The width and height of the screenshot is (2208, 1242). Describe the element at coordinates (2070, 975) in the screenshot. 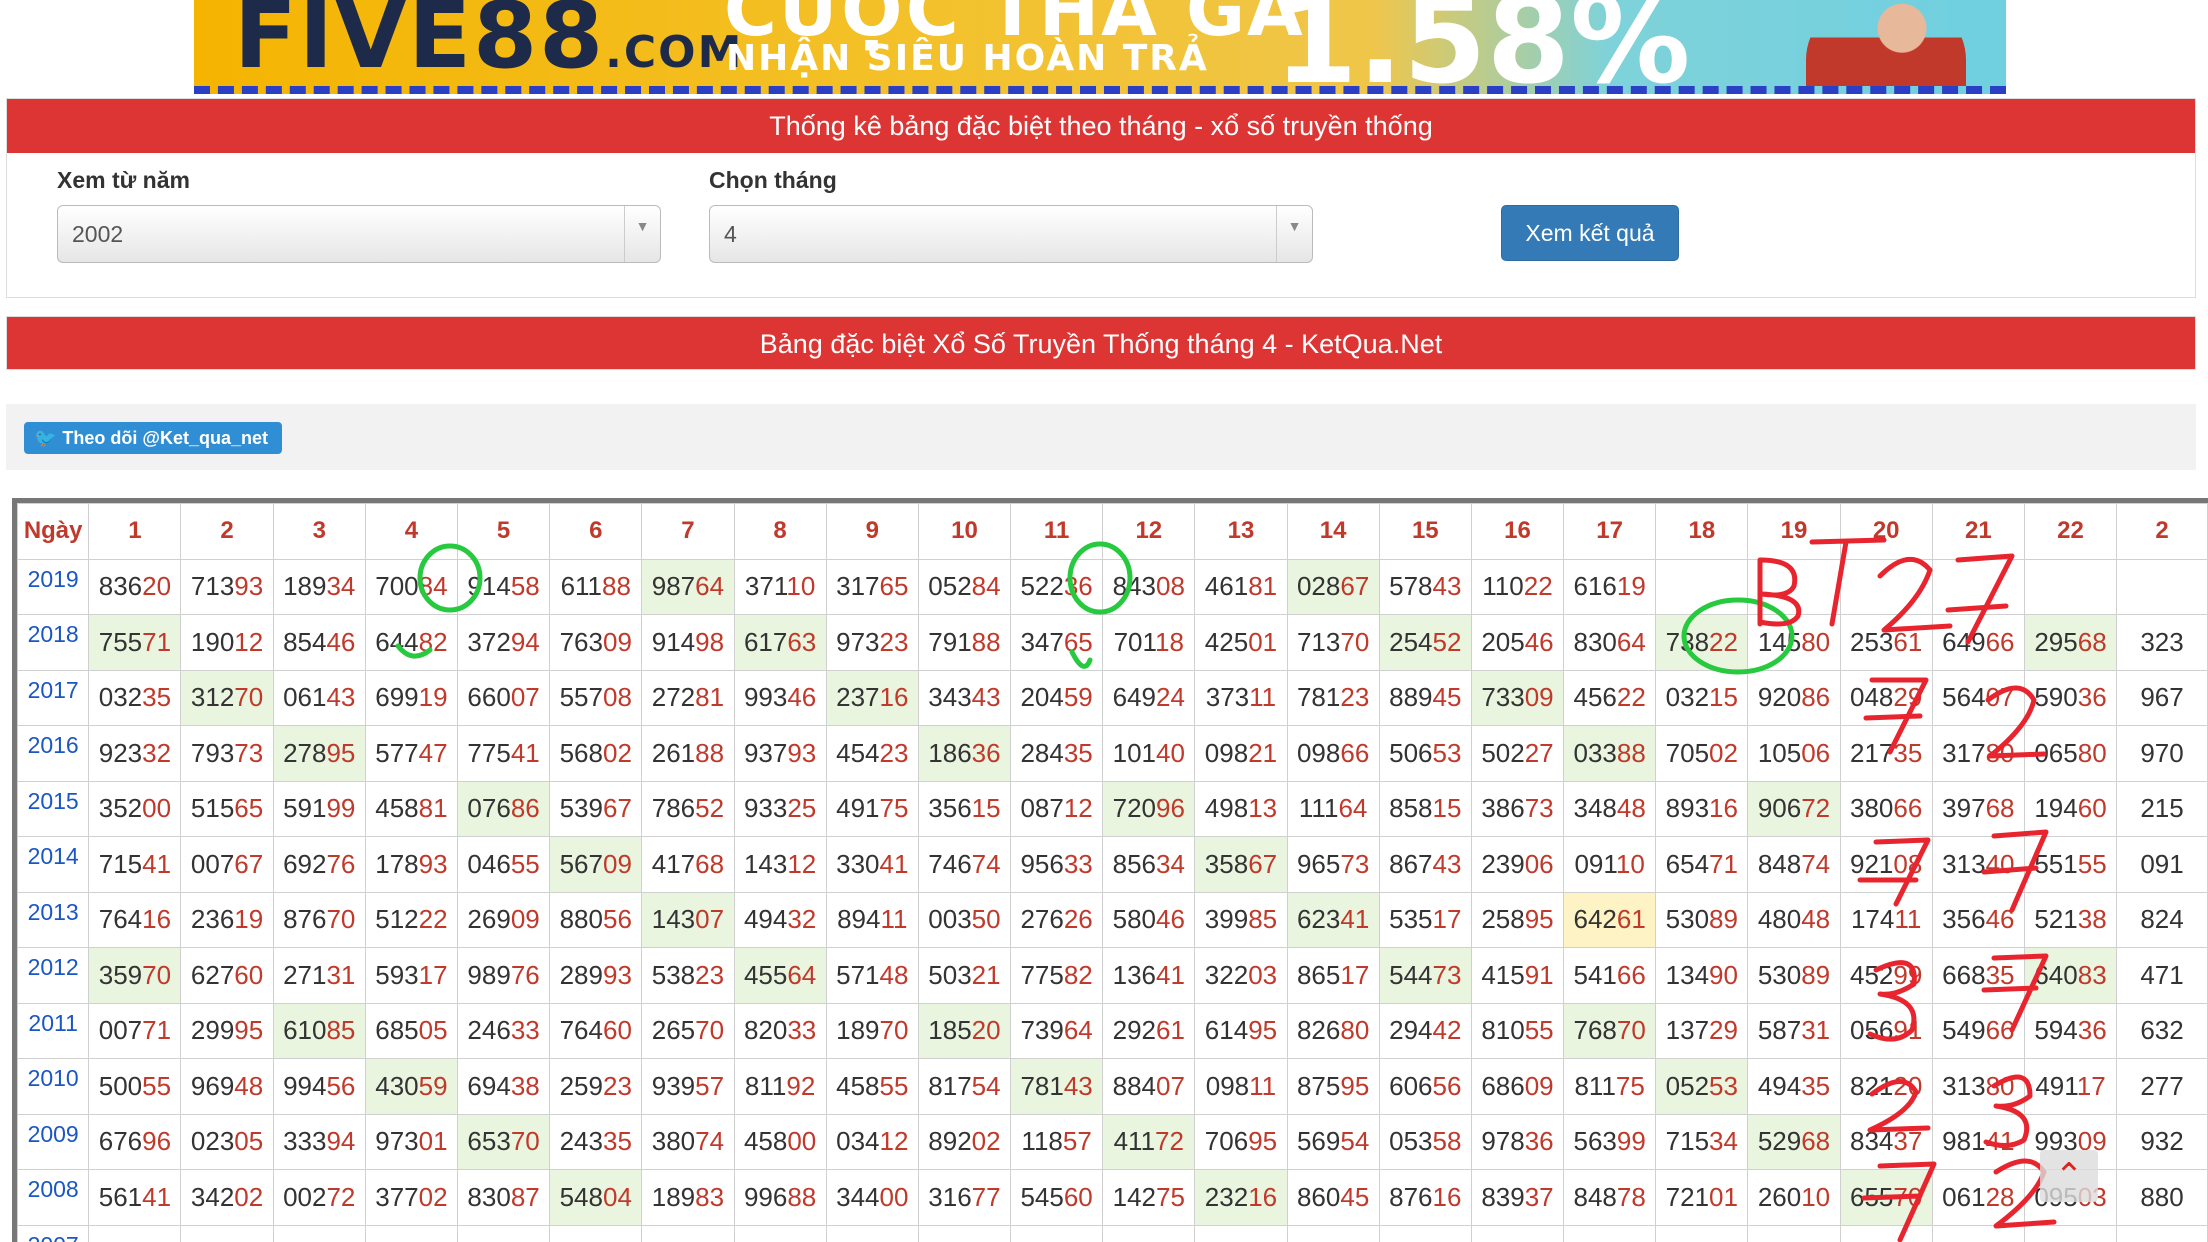

I see `result-cell: 64083` at that location.